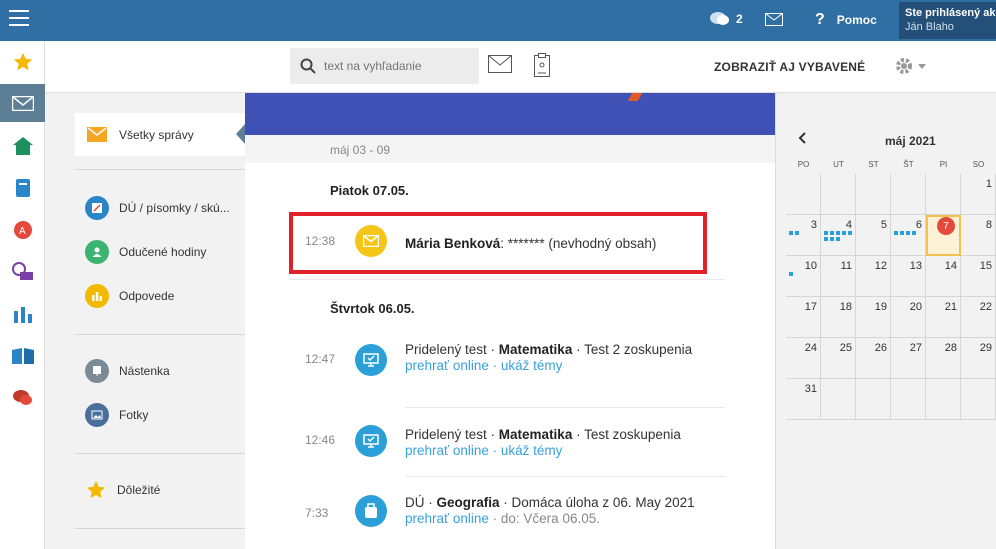 This screenshot has height=549, width=996. What do you see at coordinates (873, 235) in the screenshot?
I see `calendar-day: 5` at bounding box center [873, 235].